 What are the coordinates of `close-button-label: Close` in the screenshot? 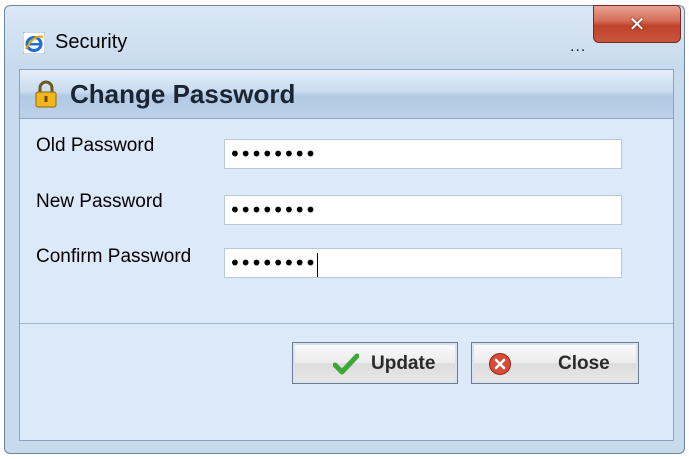 It's located at (584, 363).